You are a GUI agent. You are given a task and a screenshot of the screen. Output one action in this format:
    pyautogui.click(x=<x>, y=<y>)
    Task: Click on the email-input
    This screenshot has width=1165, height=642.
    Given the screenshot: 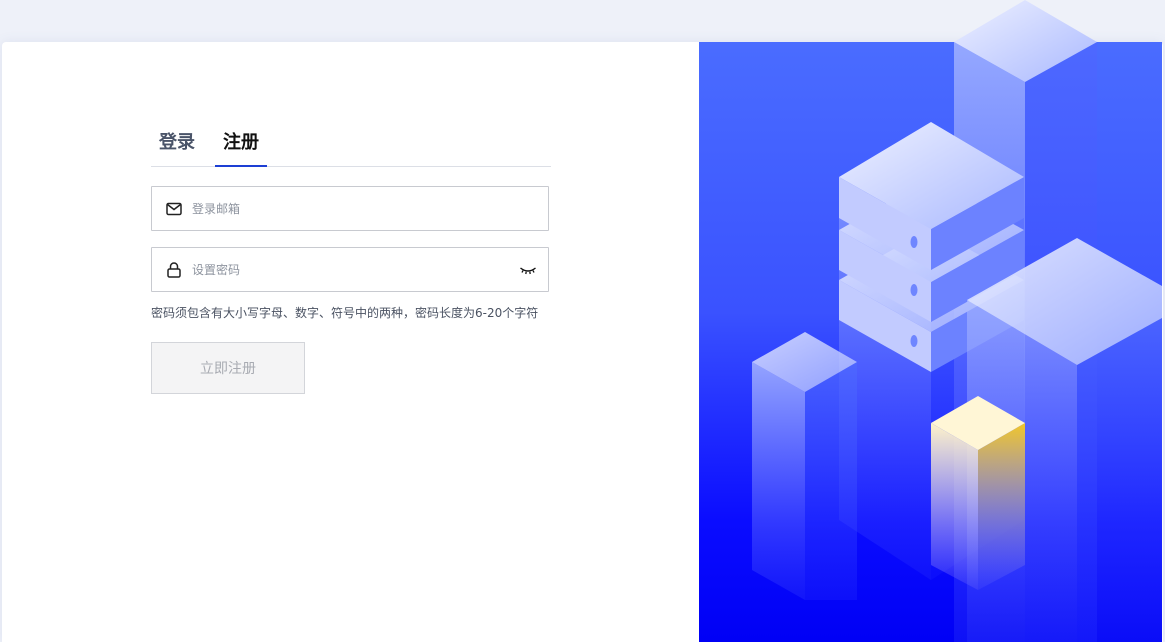 What is the action you would take?
    pyautogui.click(x=352, y=208)
    